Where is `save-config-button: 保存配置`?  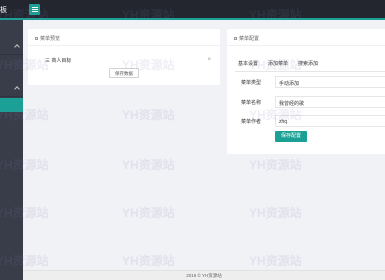
save-config-button: 保存配置 is located at coordinates (291, 136).